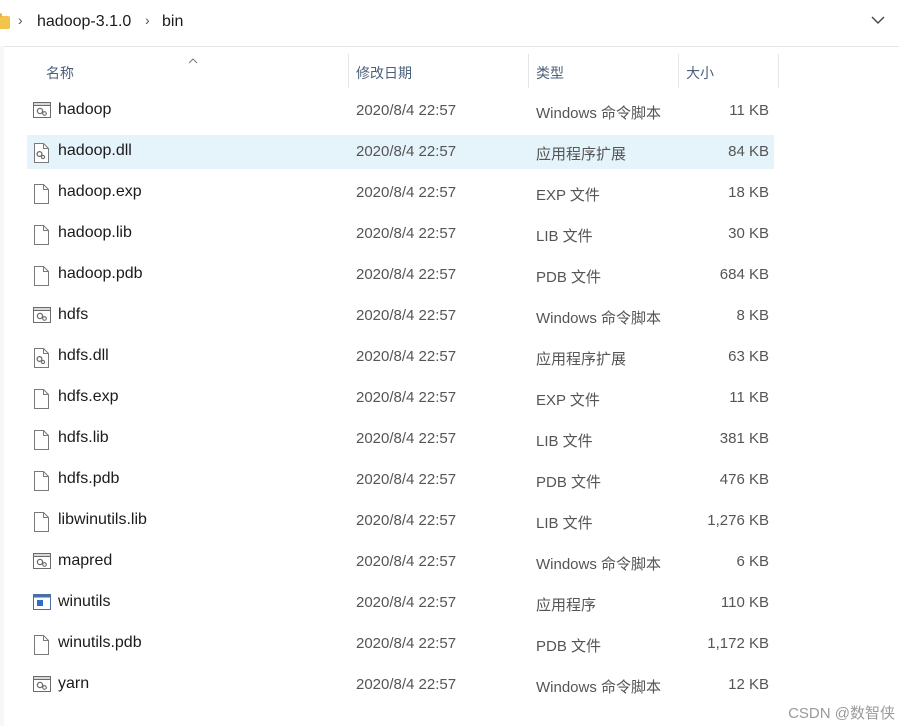  I want to click on file-size: 476 KB, so click(744, 479).